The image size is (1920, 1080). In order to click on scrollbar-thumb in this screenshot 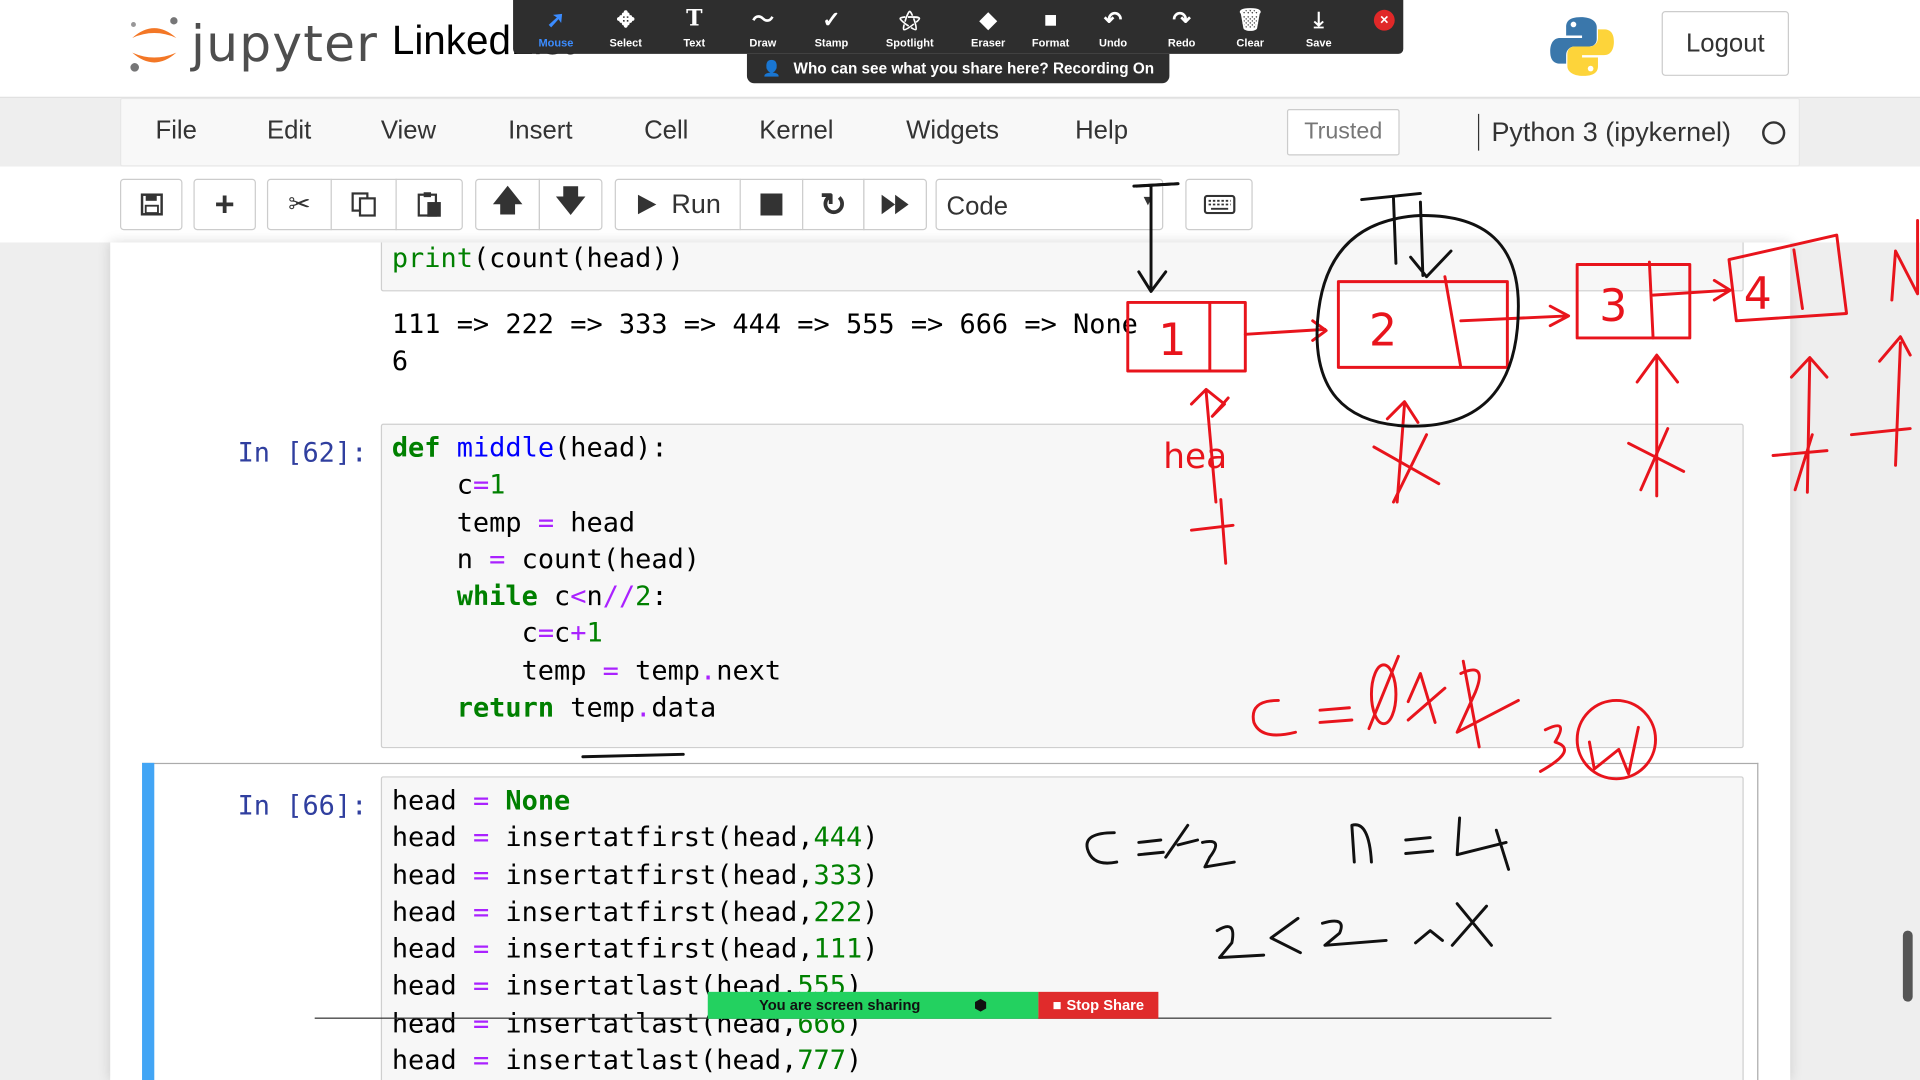, I will do `click(1907, 966)`.